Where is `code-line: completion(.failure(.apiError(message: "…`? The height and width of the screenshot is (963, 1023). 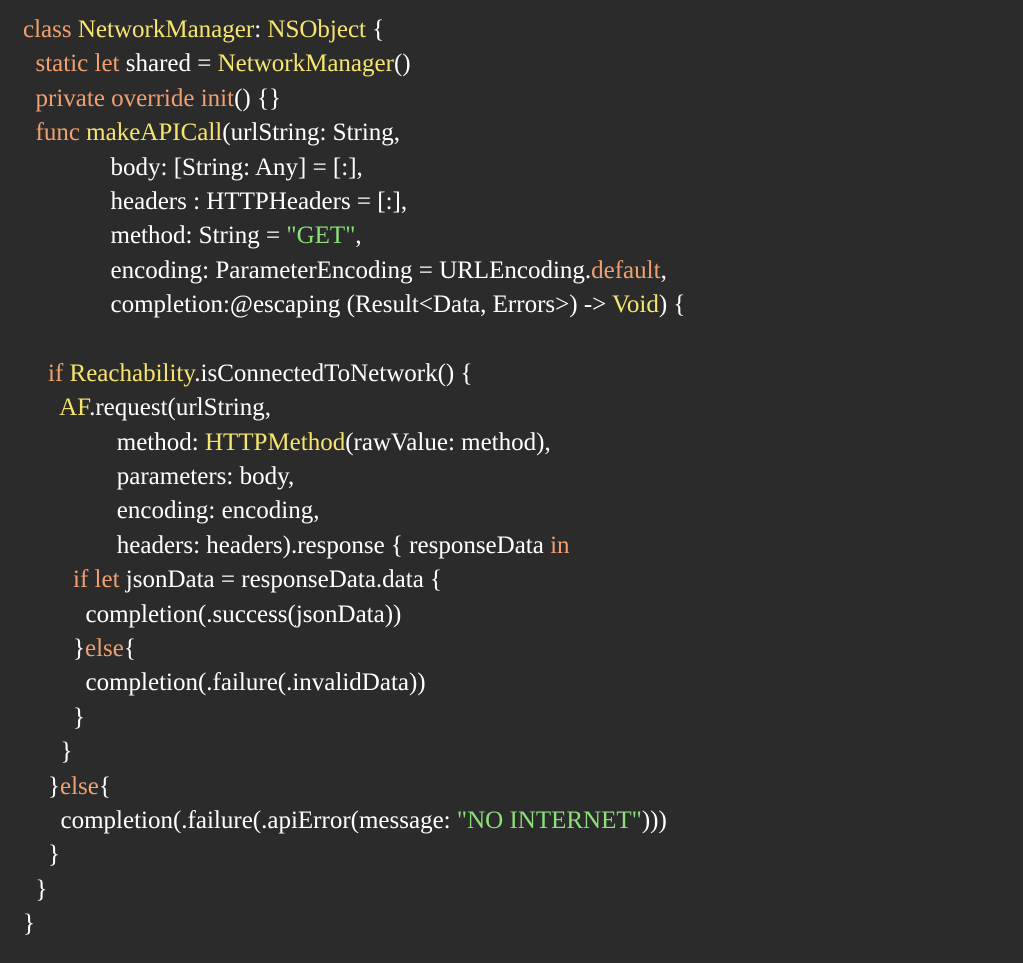
code-line: completion(.failure(.apiError(message: "… is located at coordinates (523, 821).